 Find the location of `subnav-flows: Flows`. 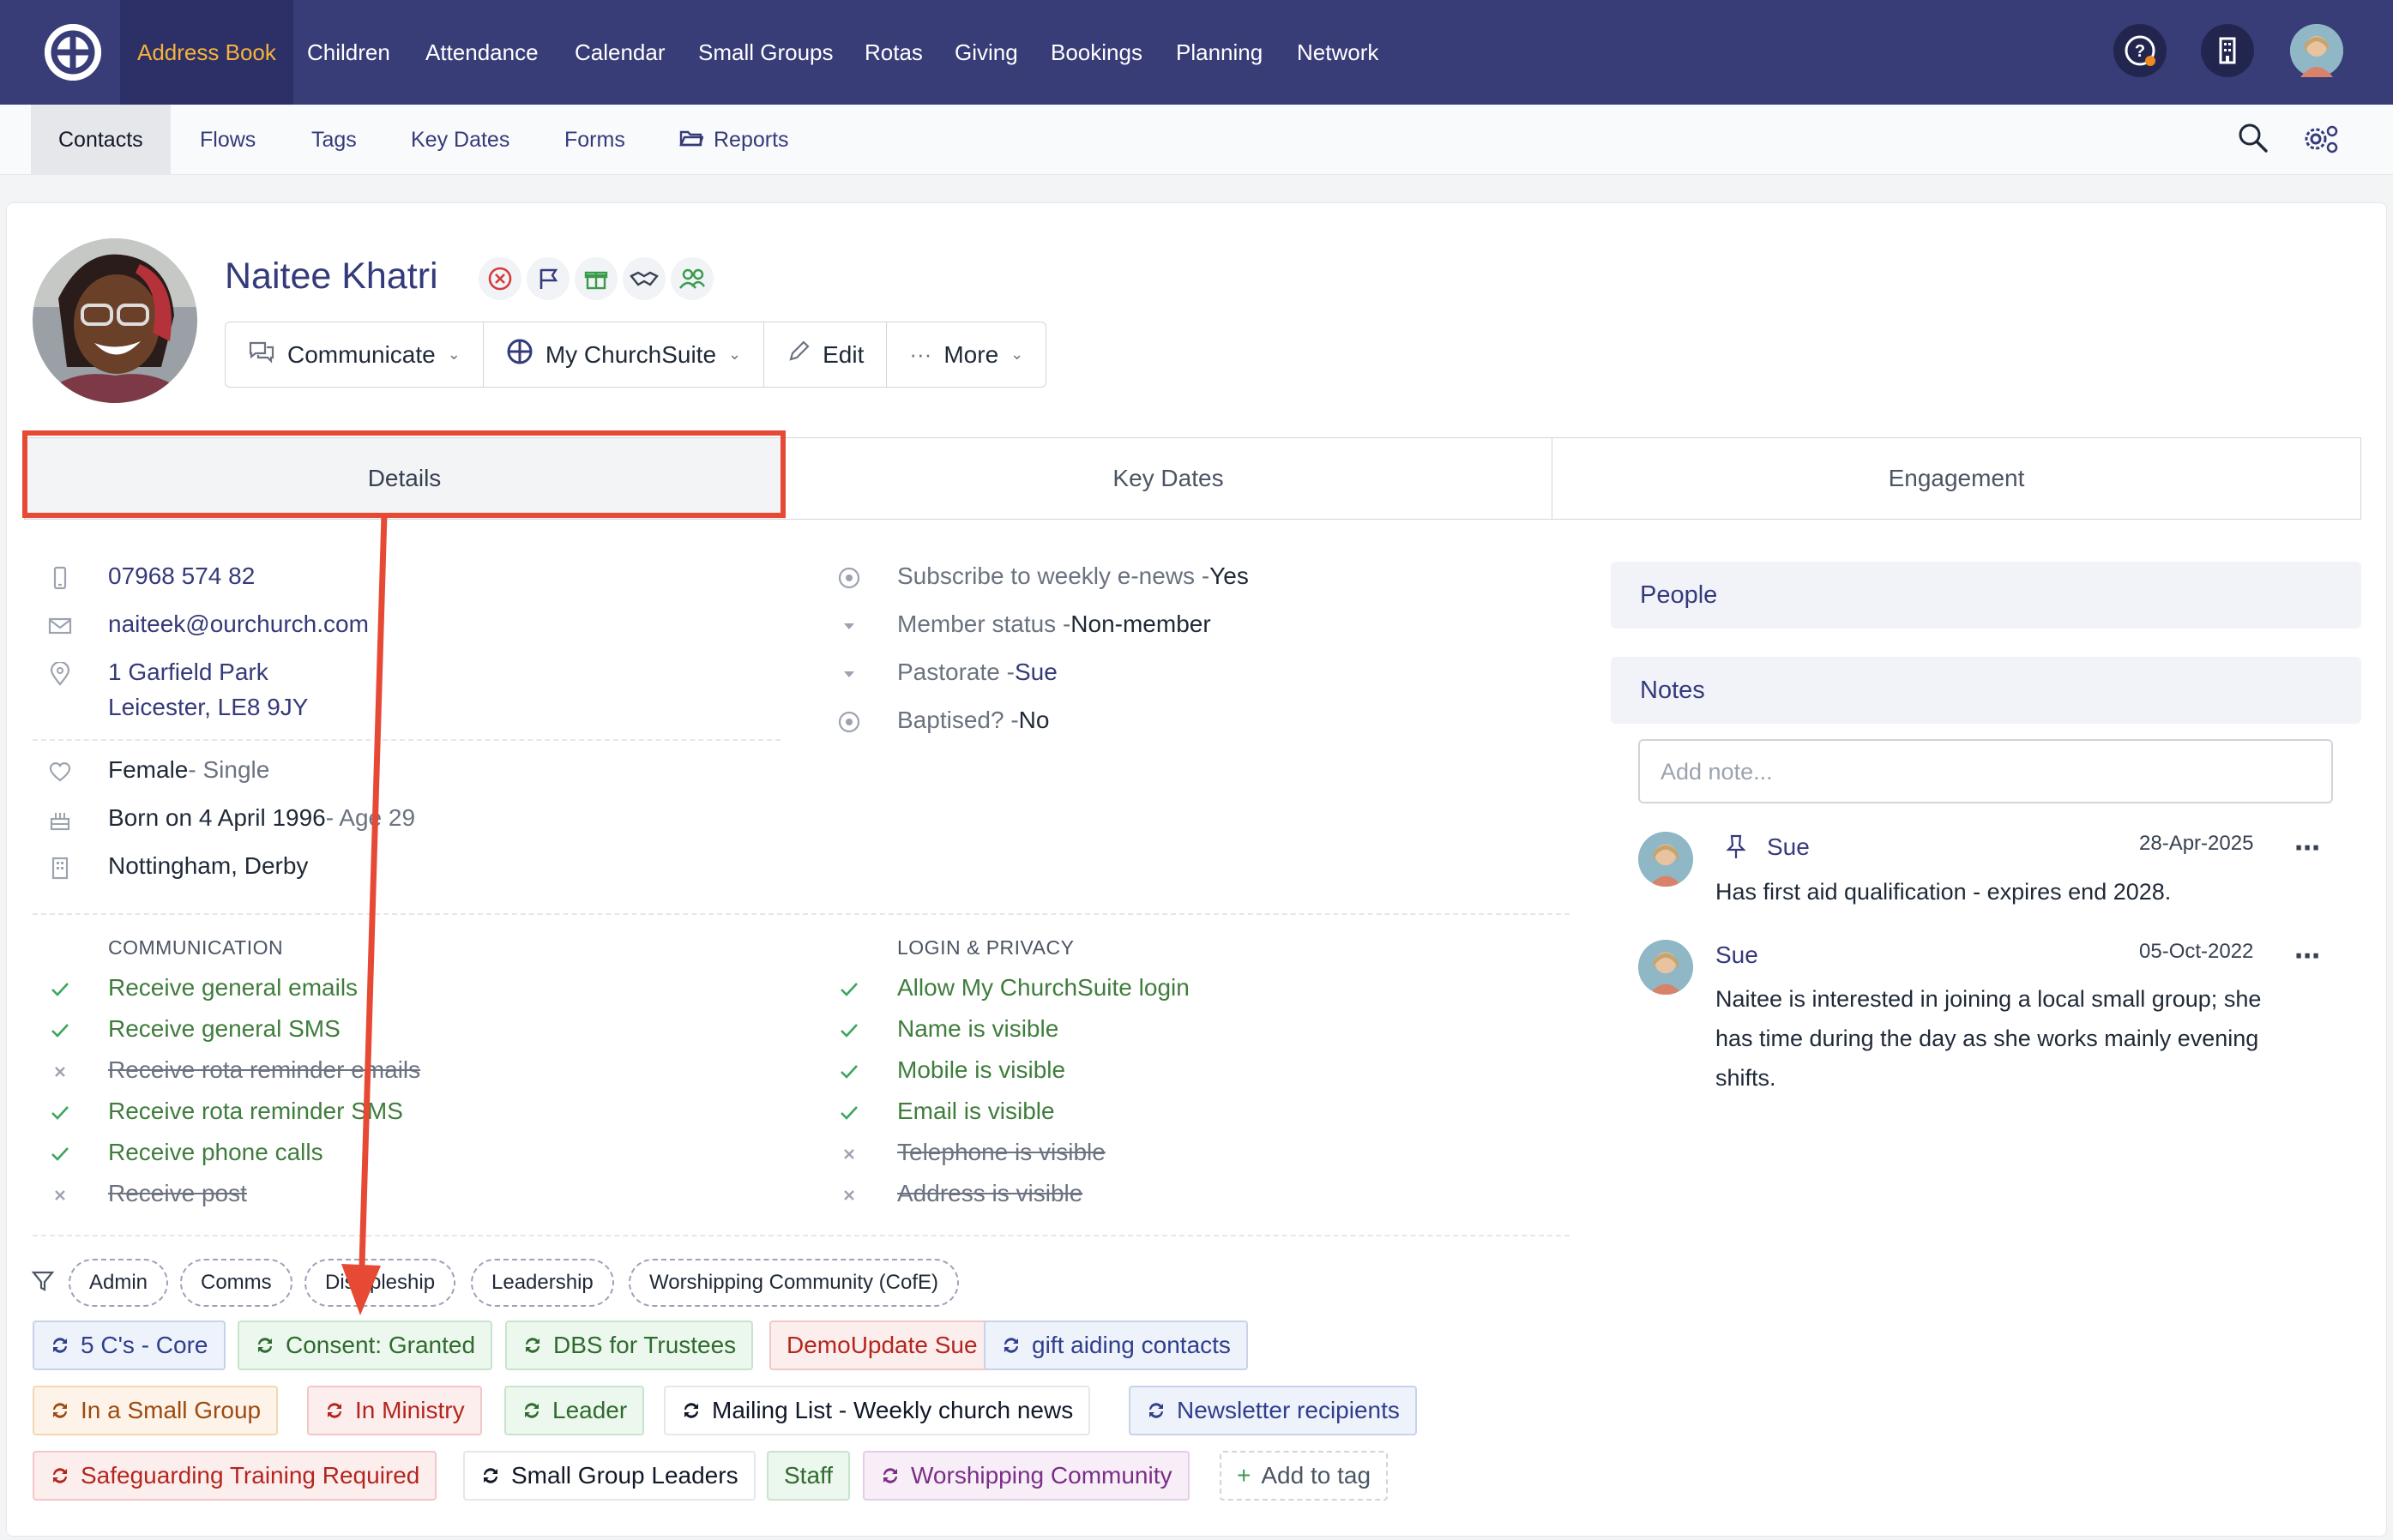

subnav-flows: Flows is located at coordinates (228, 140).